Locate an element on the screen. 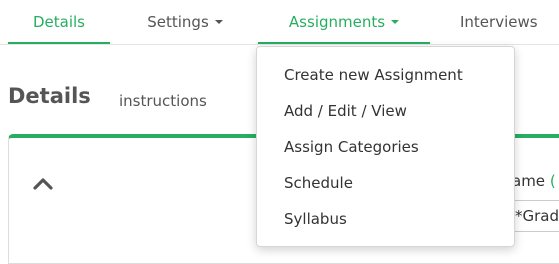  field-label: ame ( is located at coordinates (534, 181).